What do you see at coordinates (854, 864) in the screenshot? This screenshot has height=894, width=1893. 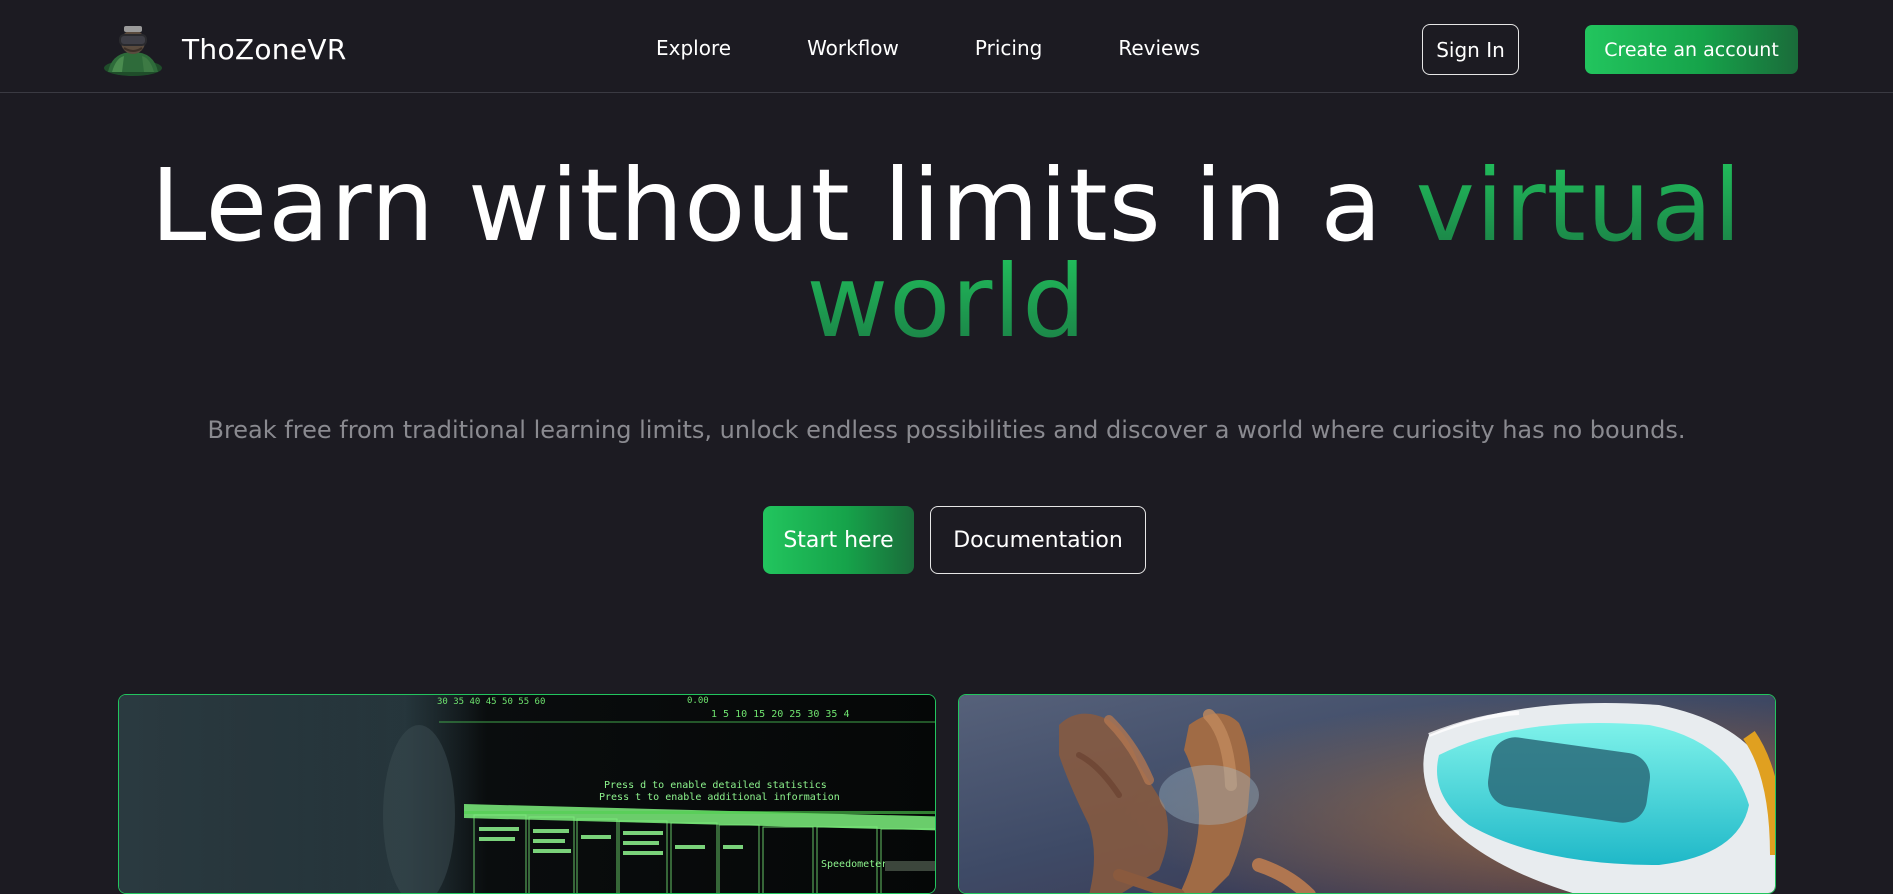 I see `terminal-speedometer-label: Speedometer` at bounding box center [854, 864].